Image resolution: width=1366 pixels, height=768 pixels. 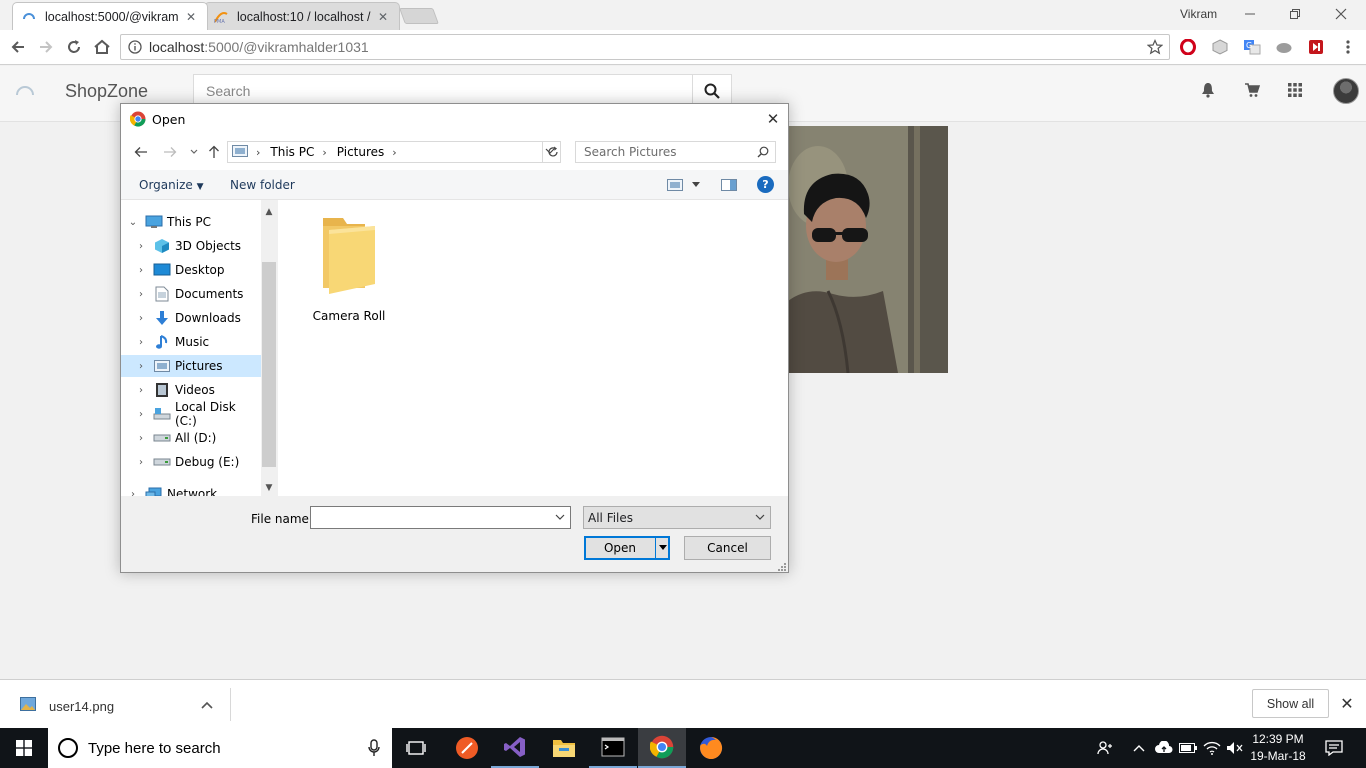 What do you see at coordinates (74, 47) in the screenshot?
I see `reload-icon` at bounding box center [74, 47].